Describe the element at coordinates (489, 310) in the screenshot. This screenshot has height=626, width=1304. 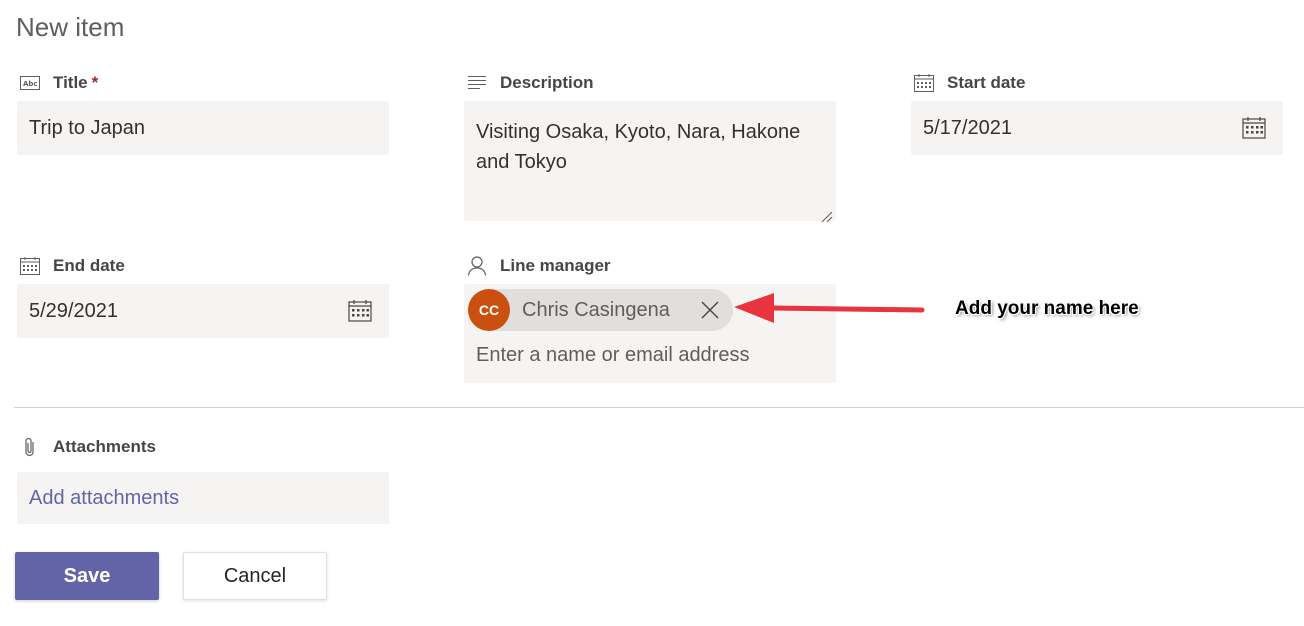
I see `avatar: CC` at that location.